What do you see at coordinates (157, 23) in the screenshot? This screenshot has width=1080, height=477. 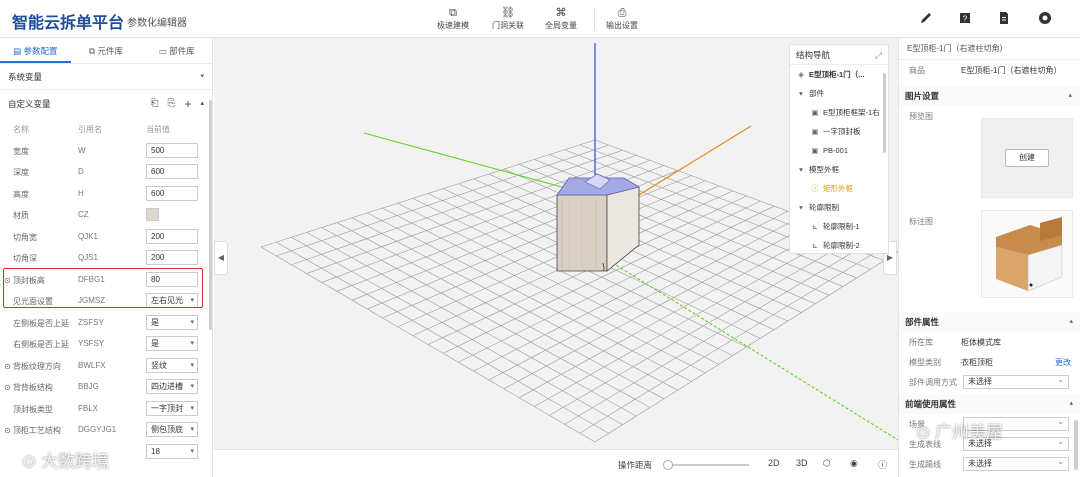 I see `brand-subtitle: 参数化编辑器` at bounding box center [157, 23].